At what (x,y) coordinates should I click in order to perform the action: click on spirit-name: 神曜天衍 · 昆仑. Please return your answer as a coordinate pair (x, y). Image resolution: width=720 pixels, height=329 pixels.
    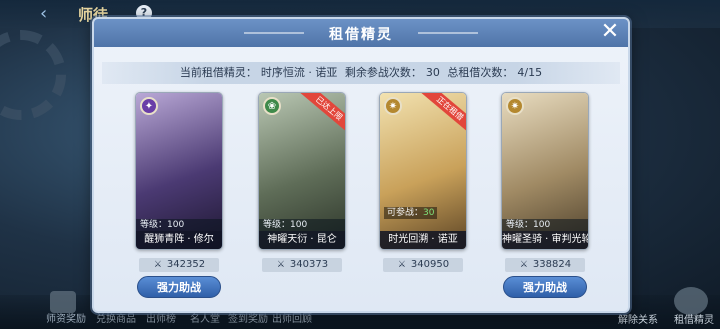
    Looking at the image, I should click on (302, 240).